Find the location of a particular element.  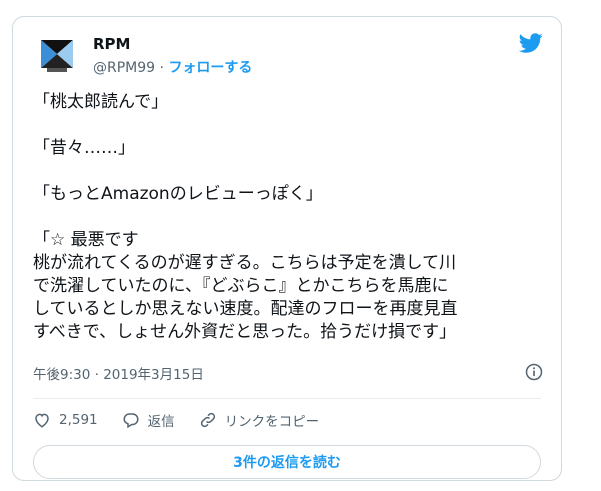

tweet-line: 桃が流れてくるのが遅すぎる。こちらは予定を潰して川 is located at coordinates (245, 263).